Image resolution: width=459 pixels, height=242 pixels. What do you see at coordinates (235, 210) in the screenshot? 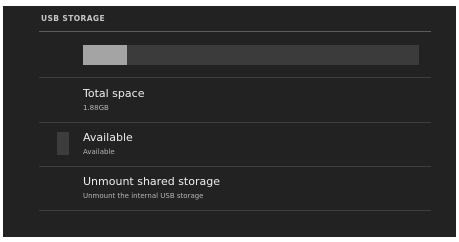
I see `row-divider` at bounding box center [235, 210].